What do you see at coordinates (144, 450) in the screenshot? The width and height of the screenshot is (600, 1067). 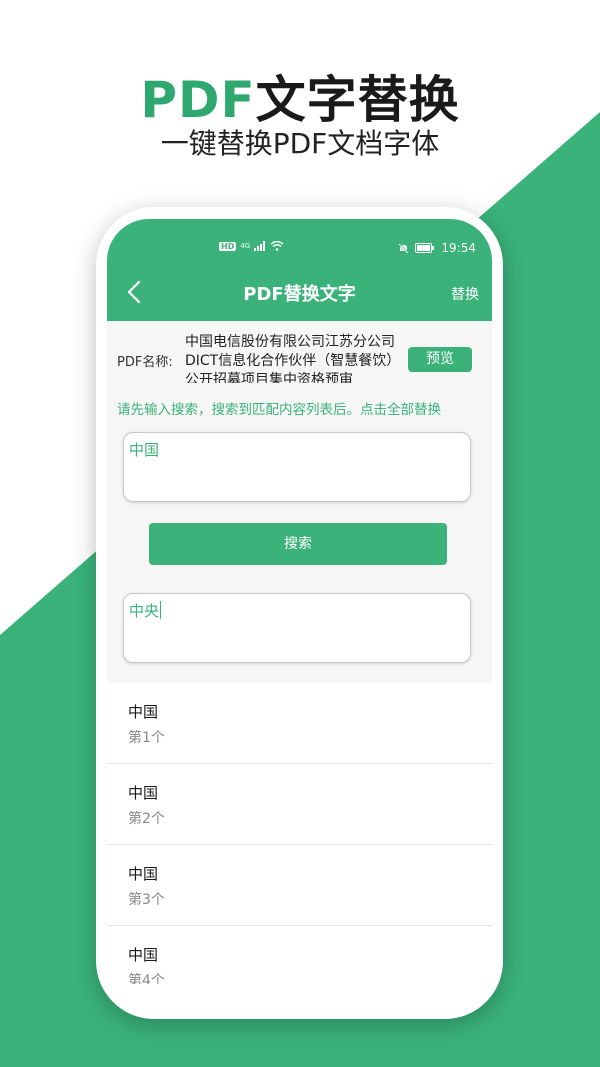 I see `search-input-value: 中国` at bounding box center [144, 450].